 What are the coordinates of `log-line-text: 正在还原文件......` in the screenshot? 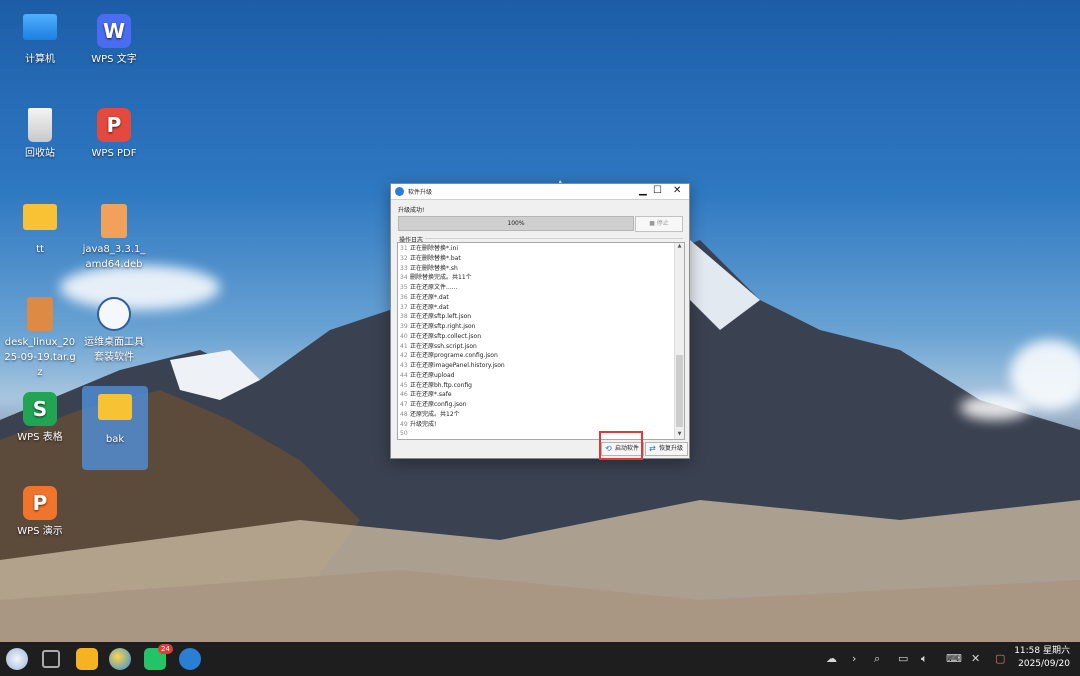 It's located at (434, 287).